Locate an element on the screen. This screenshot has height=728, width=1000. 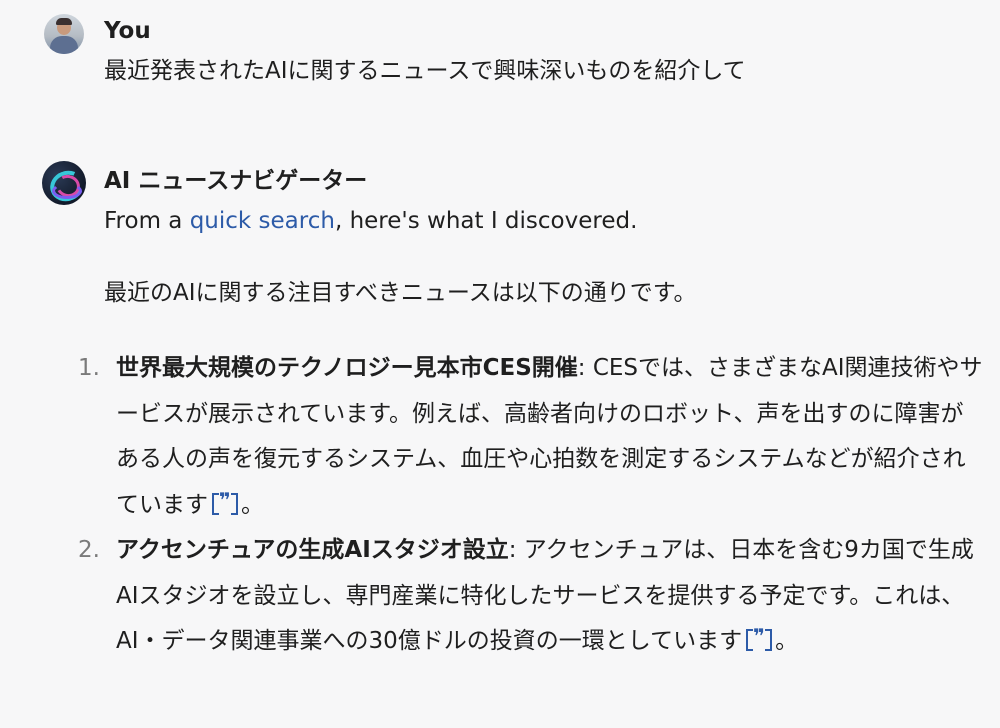
assistant-sender-name: AI ニュースナビゲーター is located at coordinates (236, 181).